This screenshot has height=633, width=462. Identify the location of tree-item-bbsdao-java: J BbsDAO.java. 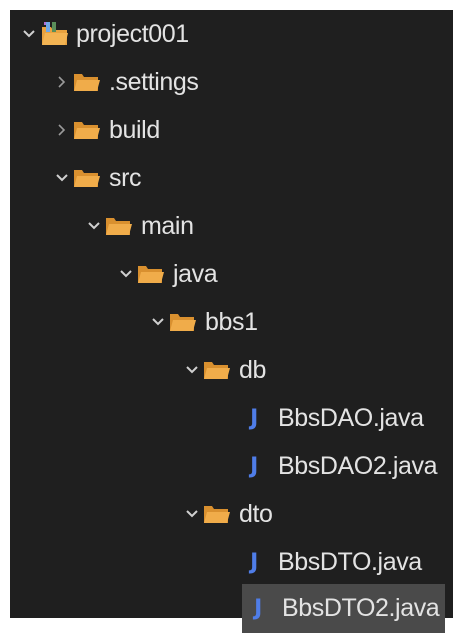
(333, 418).